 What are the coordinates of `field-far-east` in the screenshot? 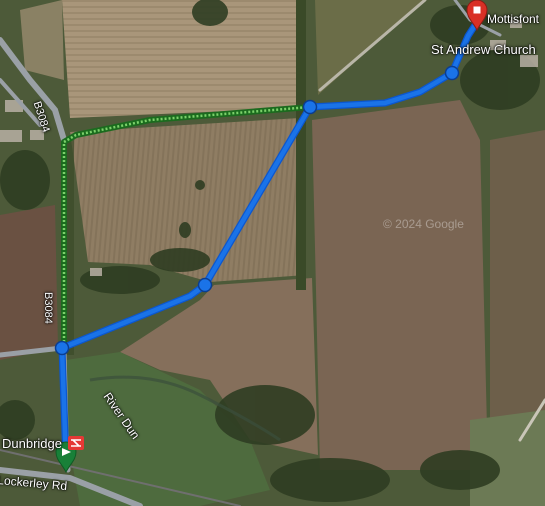 It's located at (517, 280).